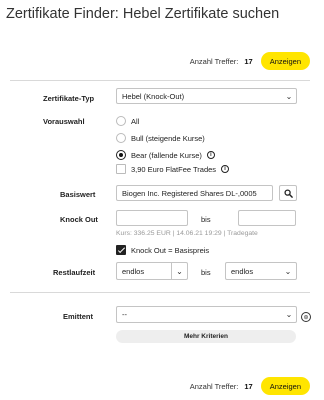  I want to click on radio-bear-label: Bear (fallende Kurse), so click(166, 155).